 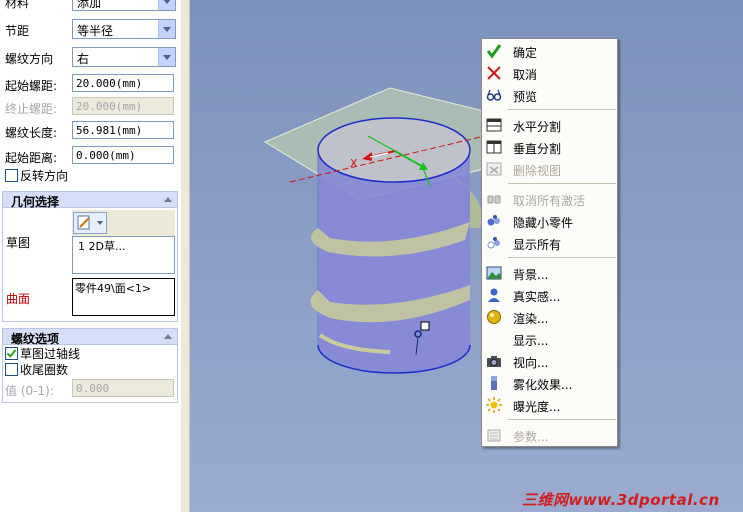 I want to click on pitch-select: 等半径, so click(x=124, y=29).